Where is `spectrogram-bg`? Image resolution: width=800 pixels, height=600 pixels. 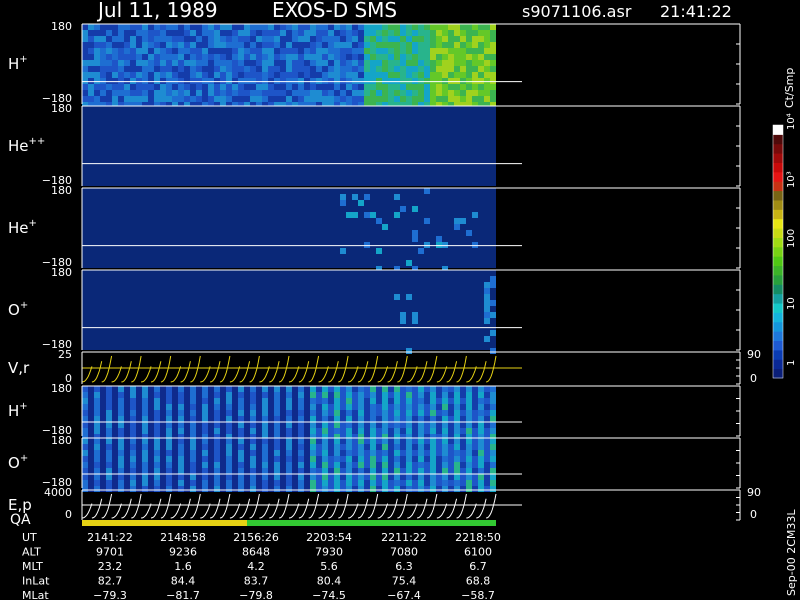
spectrogram-bg is located at coordinates (289, 228).